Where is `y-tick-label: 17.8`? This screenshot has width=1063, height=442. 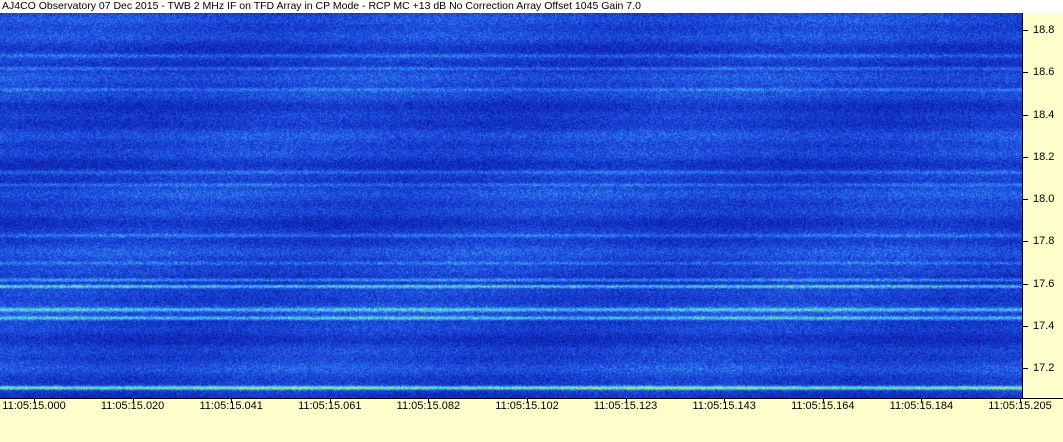 y-tick-label: 17.8 is located at coordinates (1044, 241).